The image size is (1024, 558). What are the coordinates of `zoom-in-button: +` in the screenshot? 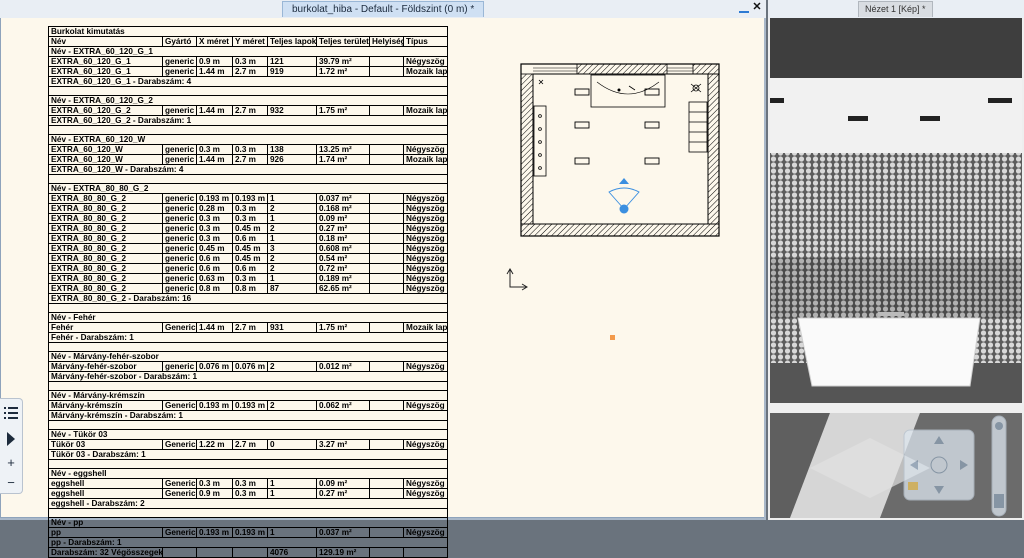 It's located at (11, 463).